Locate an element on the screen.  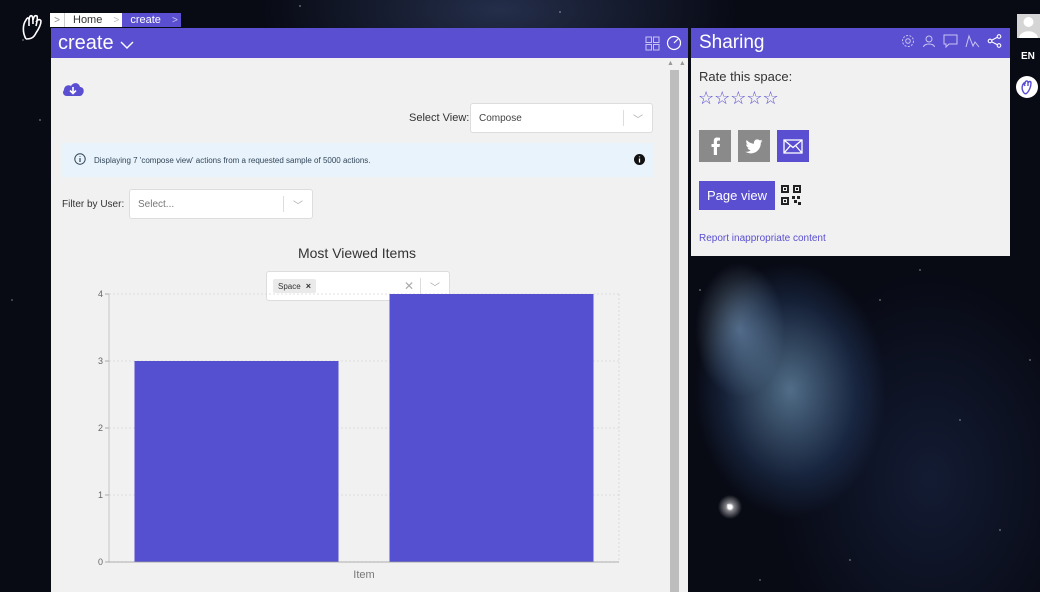
activity-icon is located at coordinates (972, 43).